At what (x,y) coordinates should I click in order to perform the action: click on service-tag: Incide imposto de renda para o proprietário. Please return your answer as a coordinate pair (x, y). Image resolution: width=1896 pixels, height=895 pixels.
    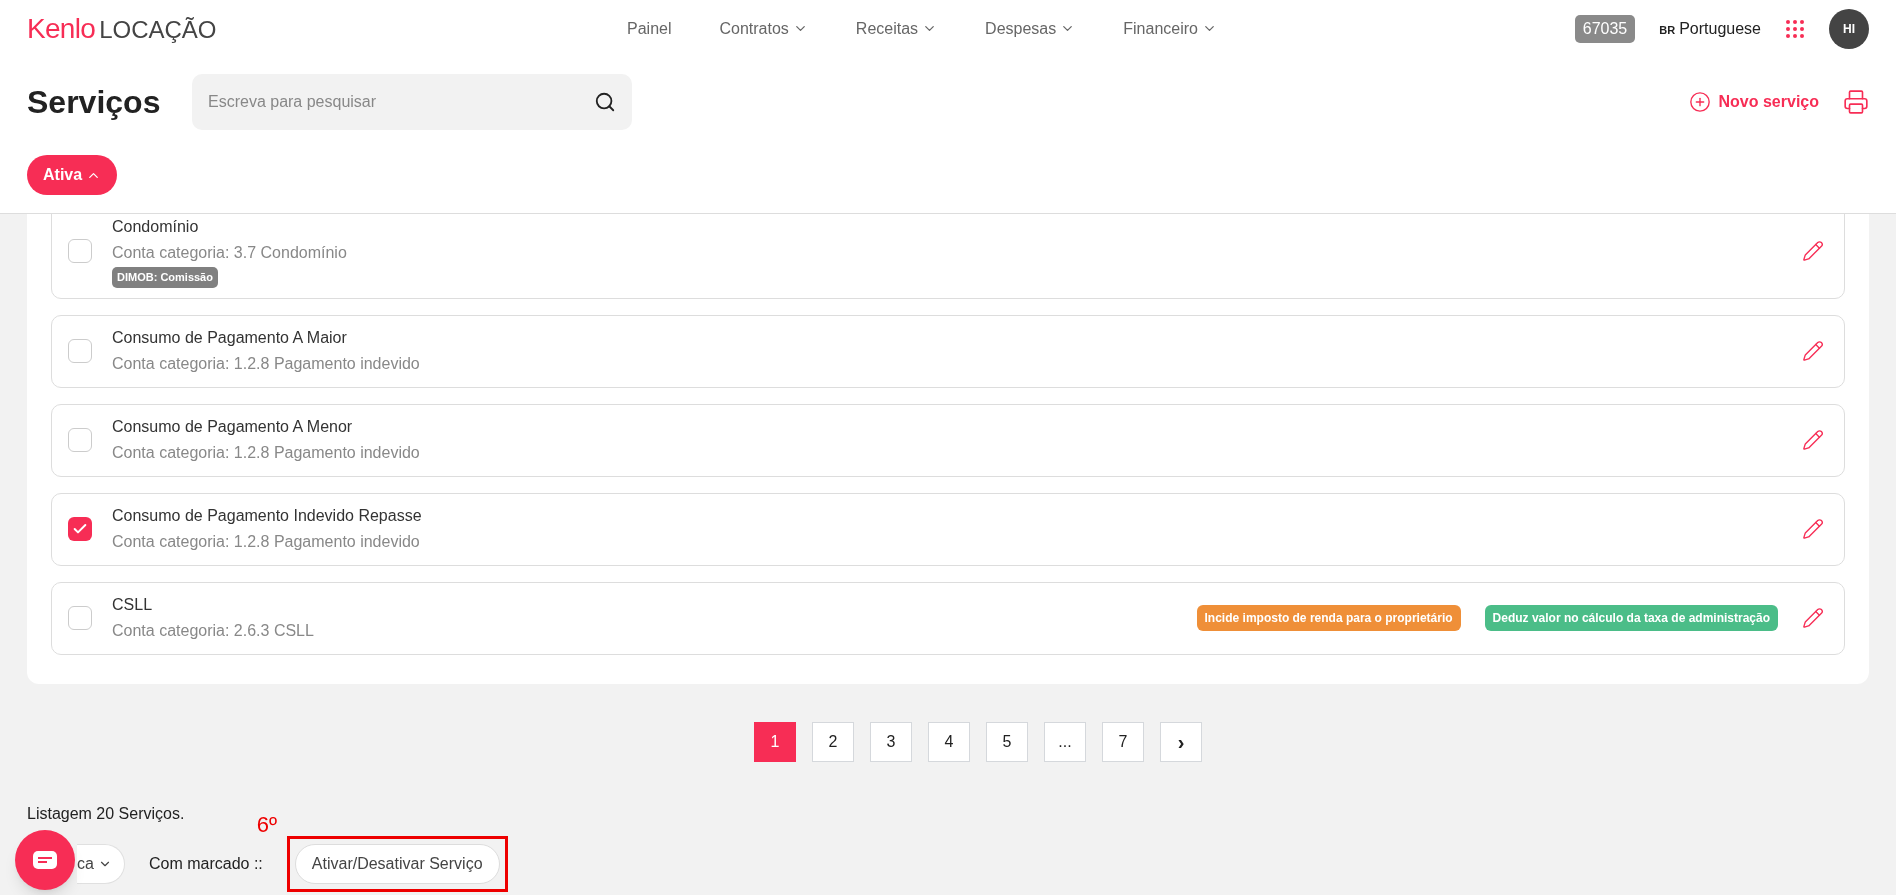
    Looking at the image, I should click on (1328, 618).